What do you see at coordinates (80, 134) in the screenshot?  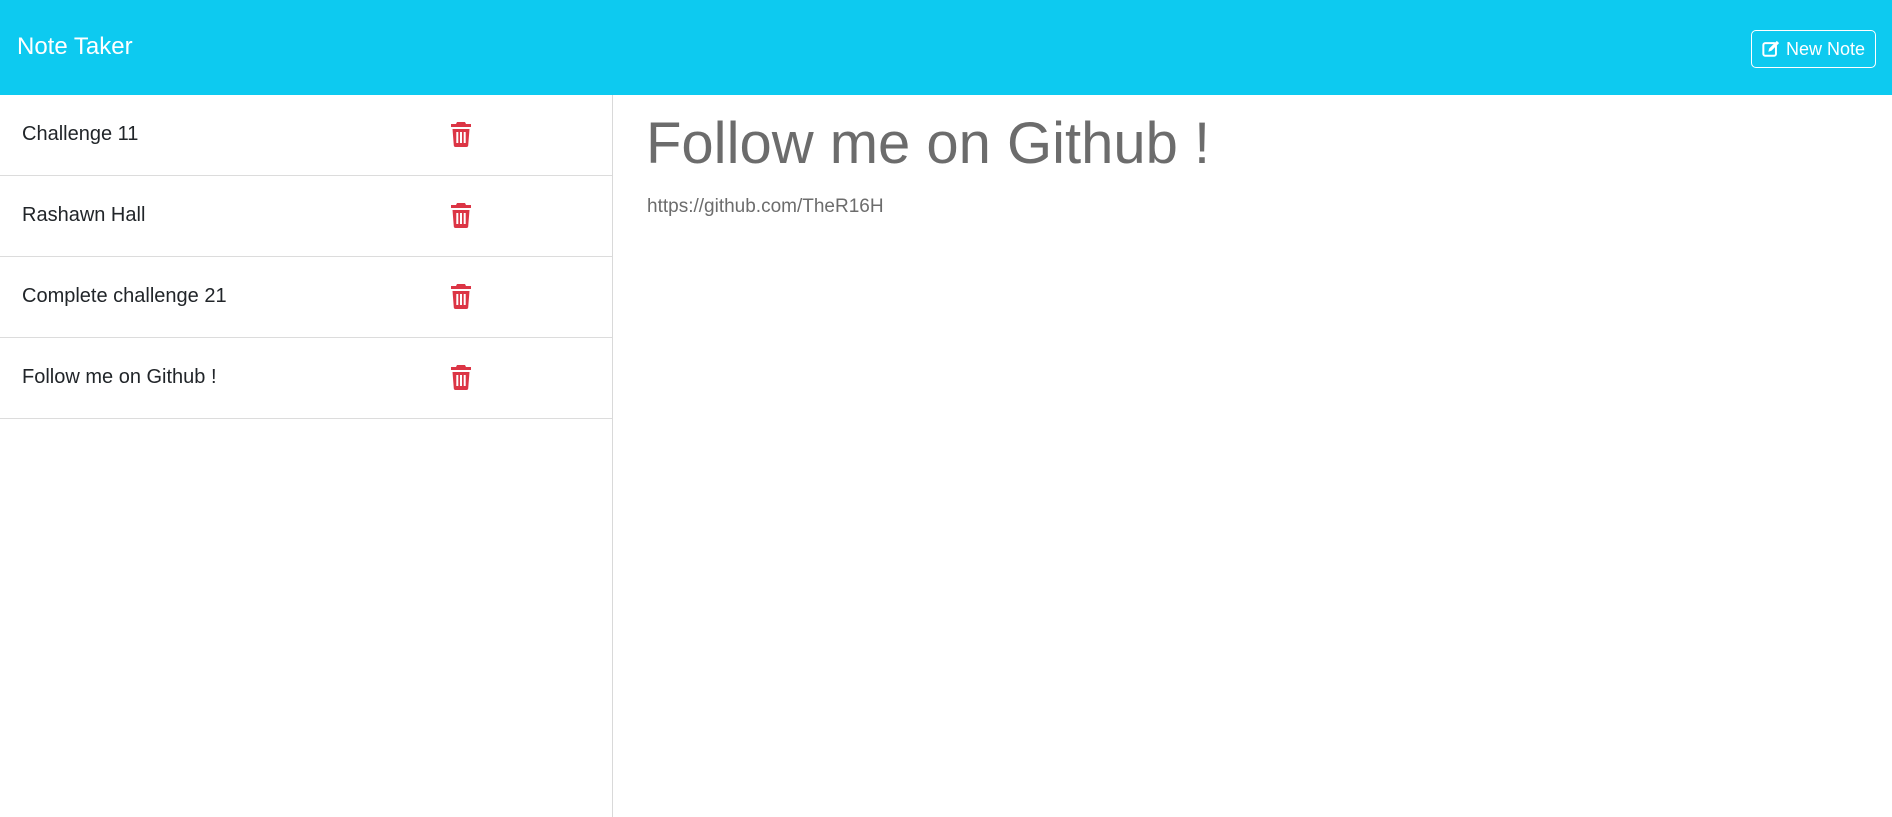 I see `note-list-item-title: Challenge 11` at bounding box center [80, 134].